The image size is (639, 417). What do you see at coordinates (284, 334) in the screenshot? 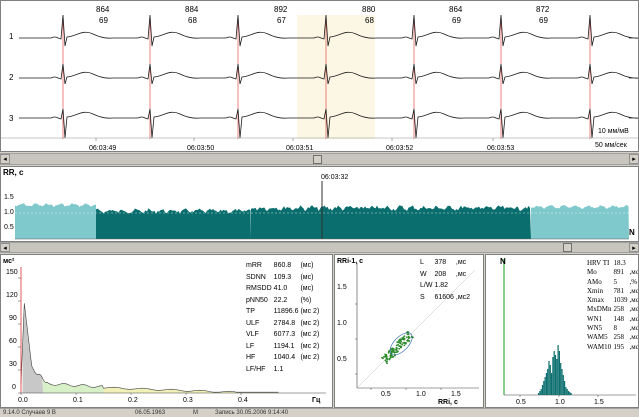
I see `param-value: 6077.3` at bounding box center [284, 334].